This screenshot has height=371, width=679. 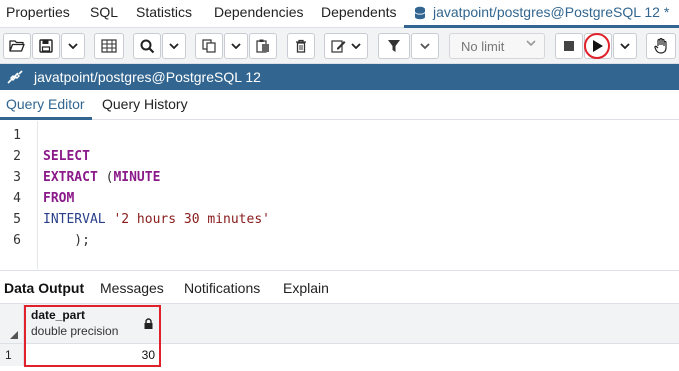 What do you see at coordinates (38, 12) in the screenshot?
I see `tab-properties: Properties` at bounding box center [38, 12].